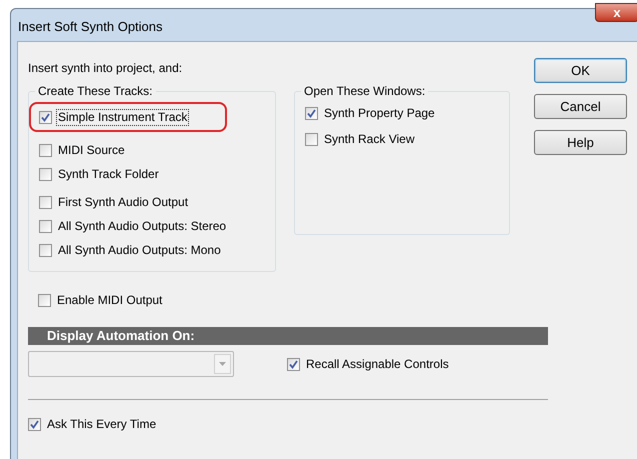  Describe the element at coordinates (364, 91) in the screenshot. I see `group-title: Open These Windows:` at that location.